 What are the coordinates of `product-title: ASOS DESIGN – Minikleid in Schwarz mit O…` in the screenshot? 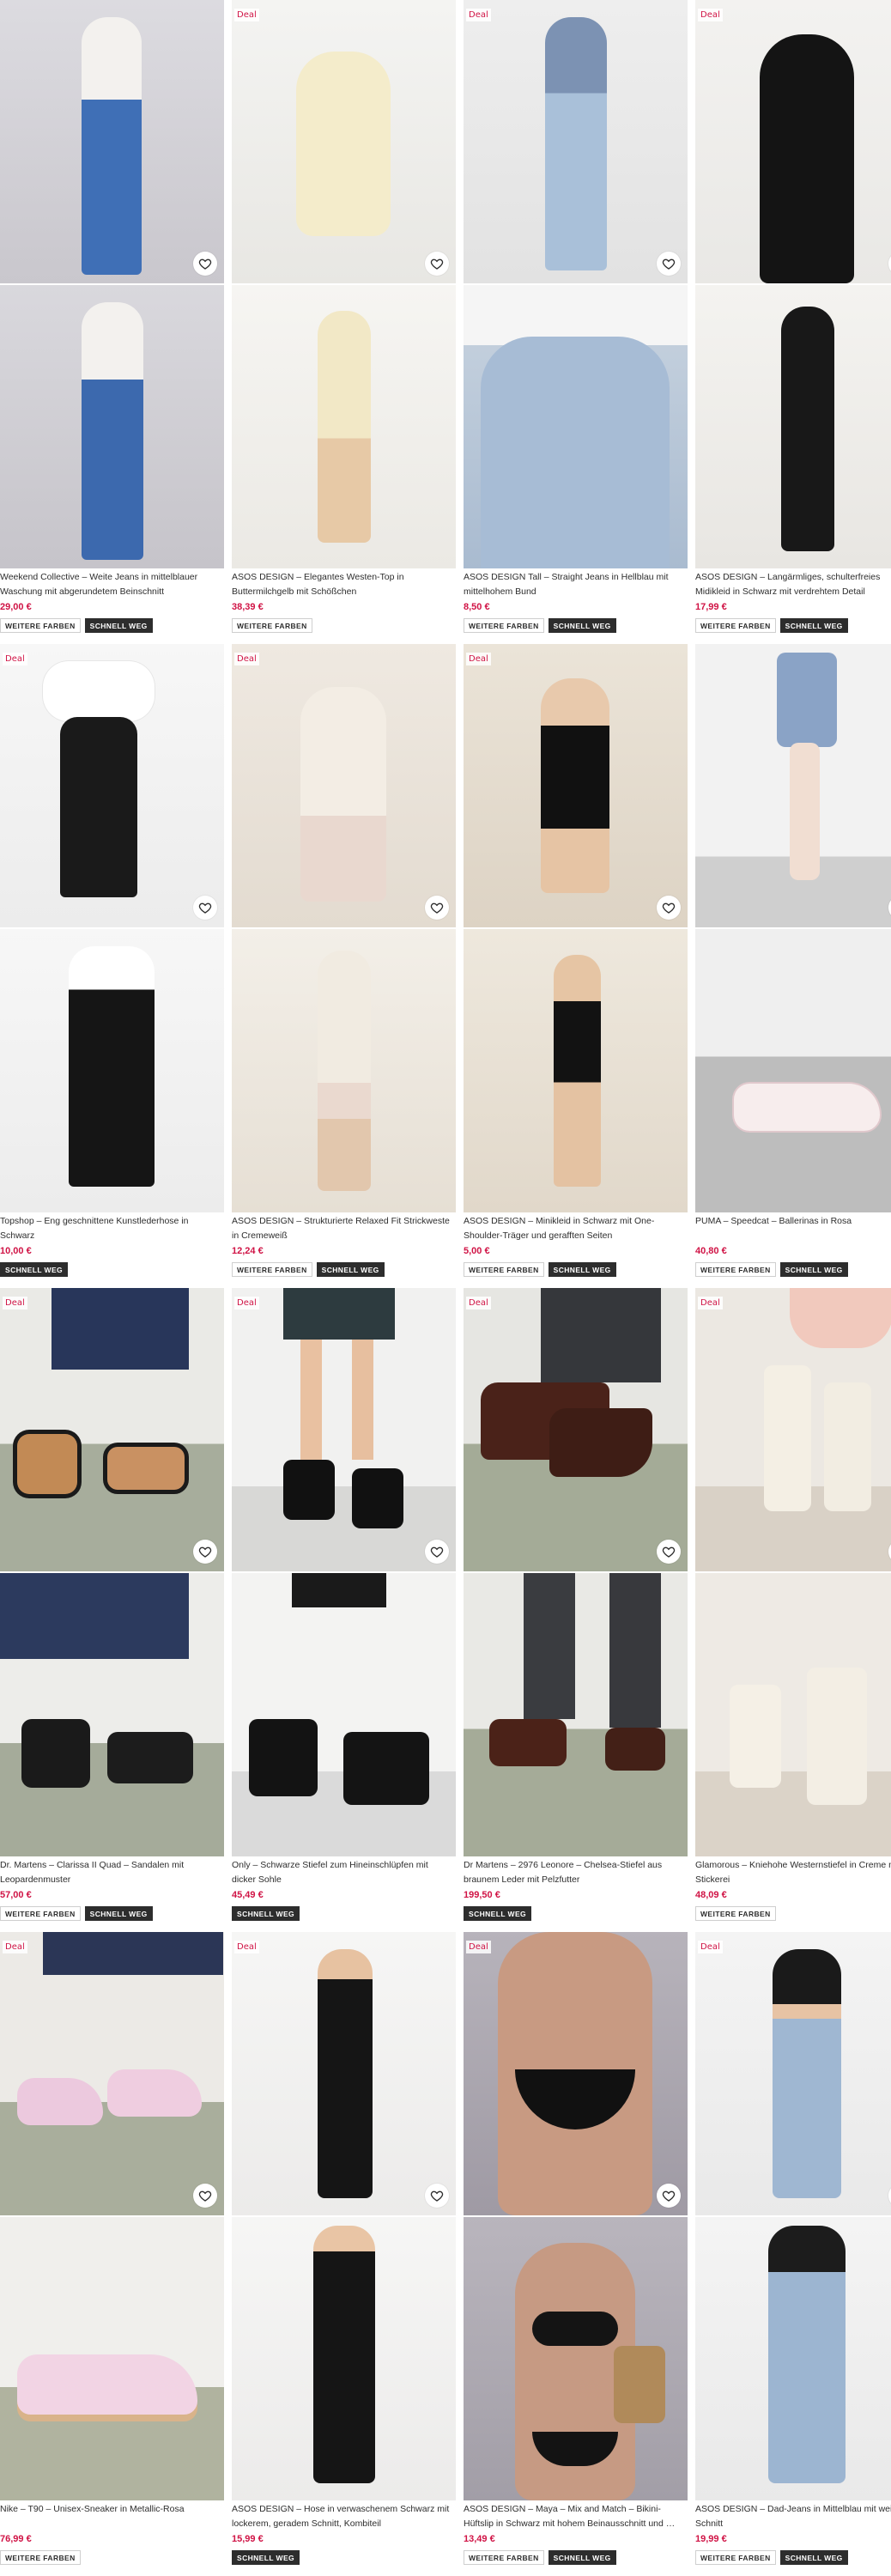 It's located at (576, 1228).